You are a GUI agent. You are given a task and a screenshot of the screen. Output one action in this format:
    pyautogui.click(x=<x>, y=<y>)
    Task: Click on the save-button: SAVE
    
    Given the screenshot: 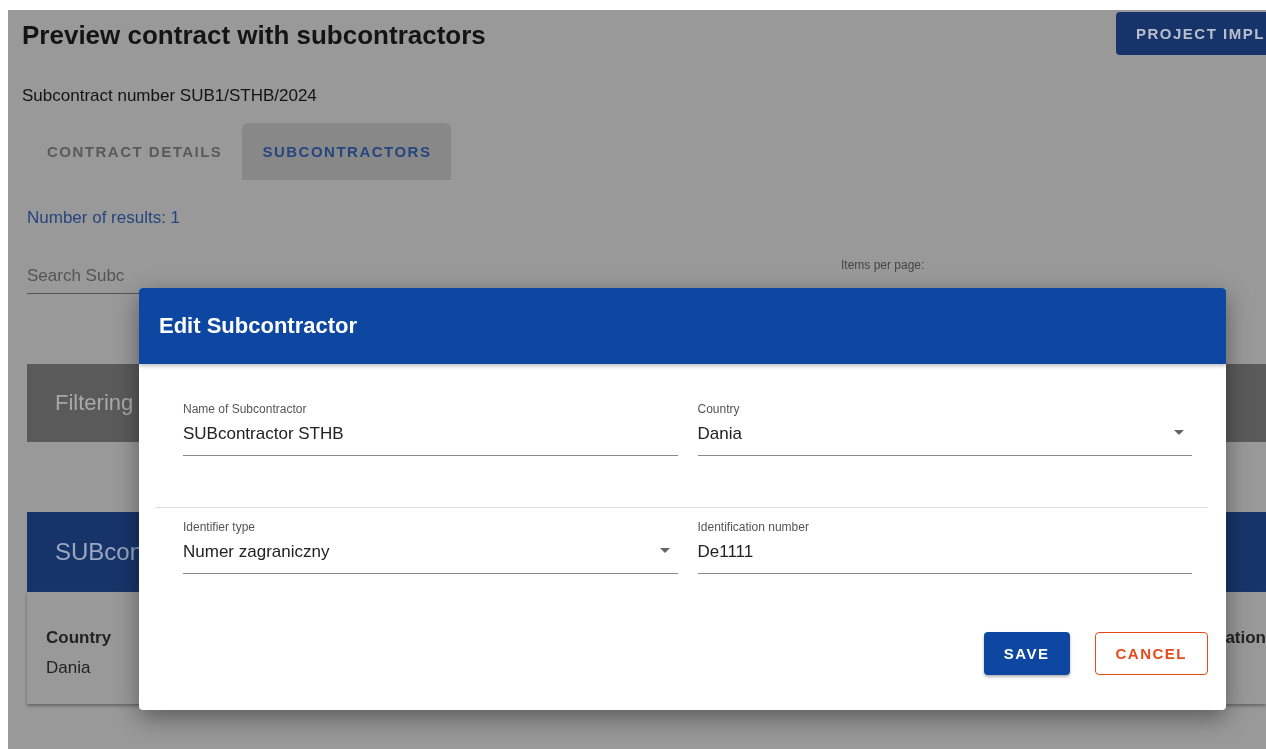 What is the action you would take?
    pyautogui.click(x=1026, y=653)
    